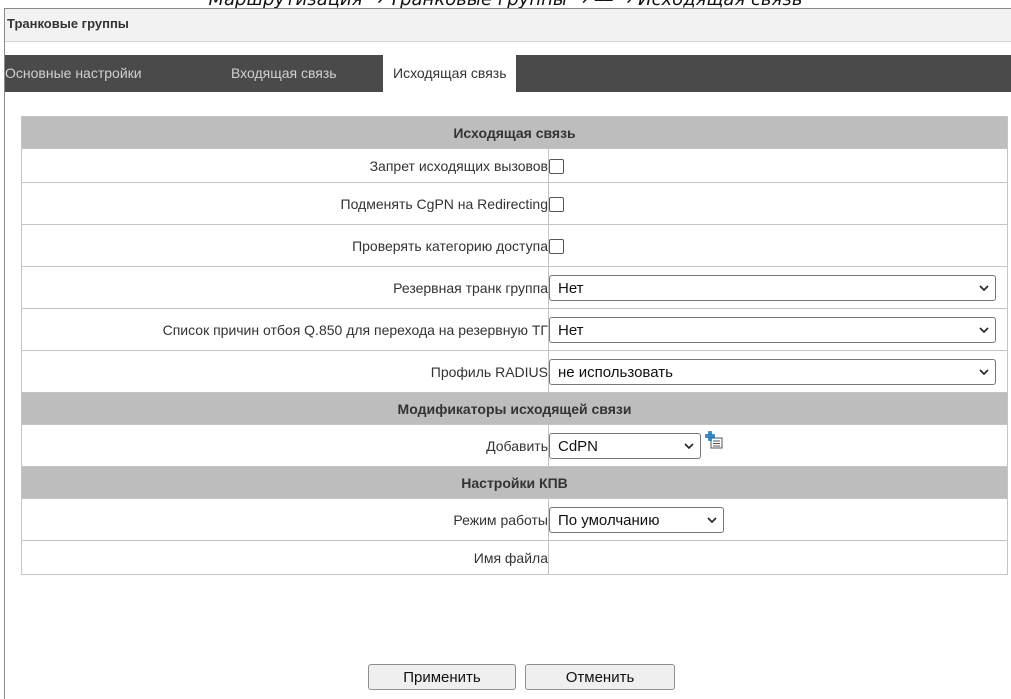 This screenshot has width=1011, height=699. Describe the element at coordinates (68, 23) in the screenshot. I see `window-title: Транковые группы` at that location.